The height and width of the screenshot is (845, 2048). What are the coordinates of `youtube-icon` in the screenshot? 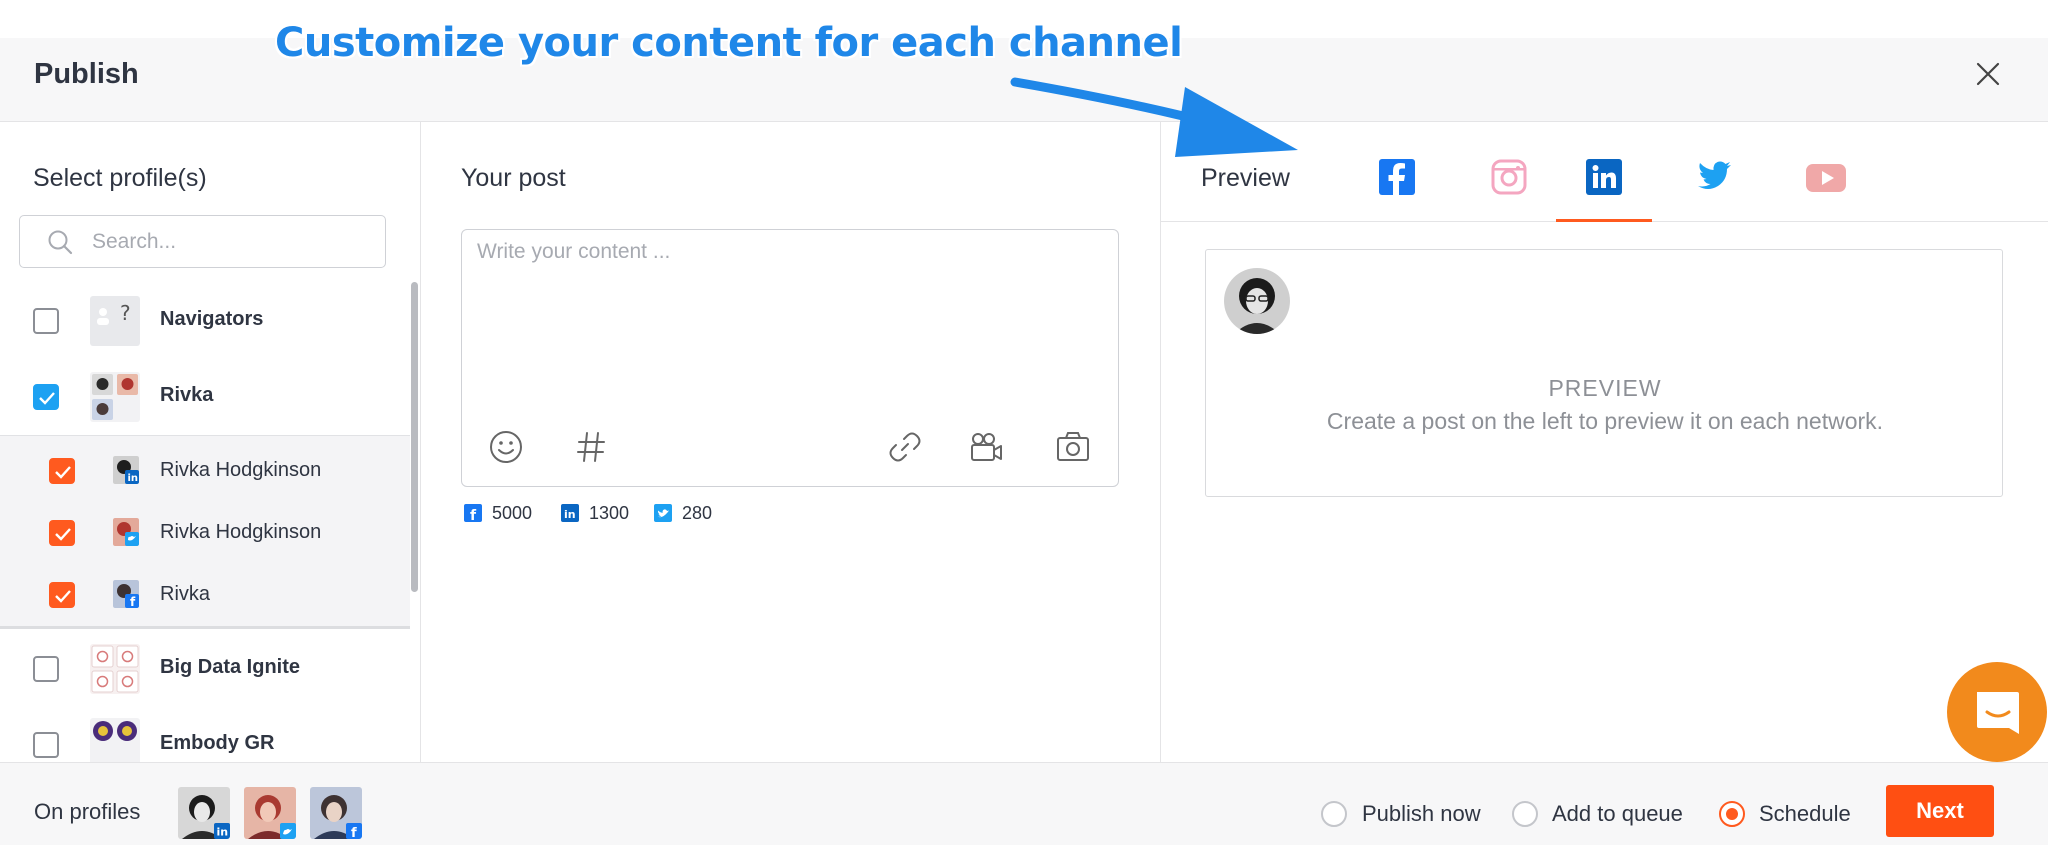 It's located at (1826, 178).